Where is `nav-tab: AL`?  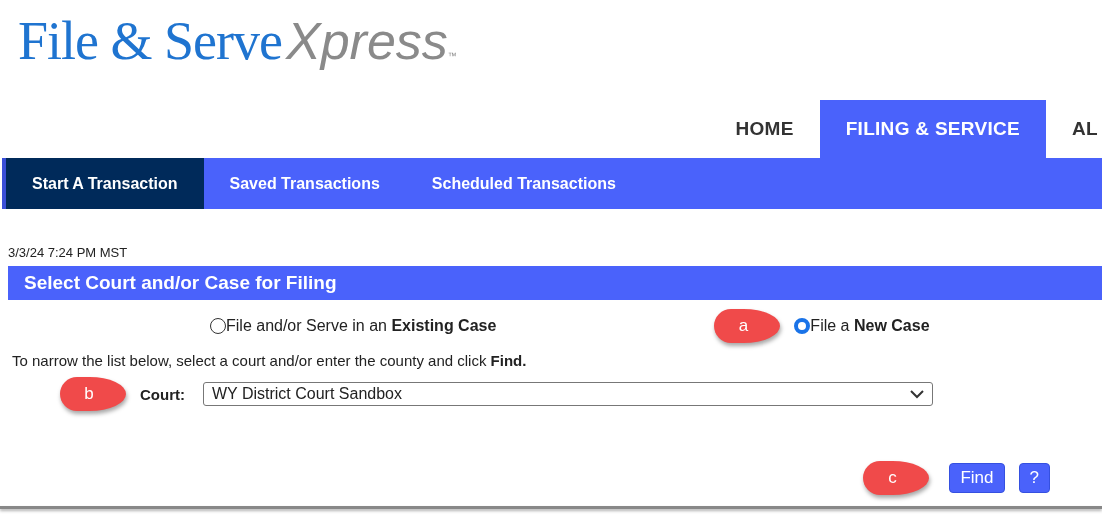
nav-tab: AL is located at coordinates (1074, 129).